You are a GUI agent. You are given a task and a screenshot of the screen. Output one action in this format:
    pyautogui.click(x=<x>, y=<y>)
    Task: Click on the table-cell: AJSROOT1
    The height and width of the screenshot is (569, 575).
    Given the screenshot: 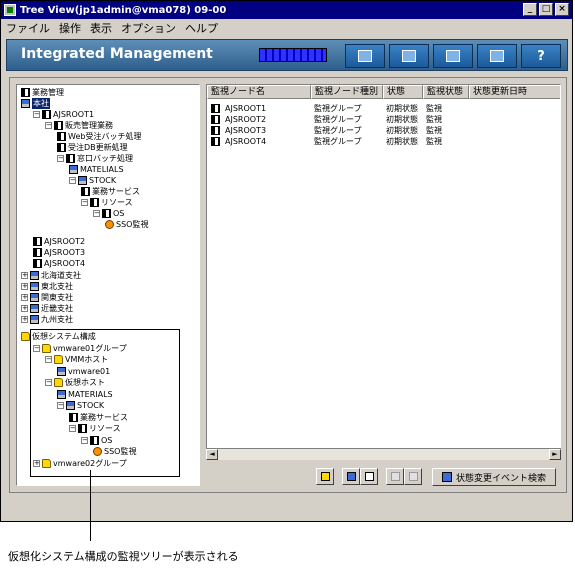 What is the action you would take?
    pyautogui.click(x=245, y=108)
    